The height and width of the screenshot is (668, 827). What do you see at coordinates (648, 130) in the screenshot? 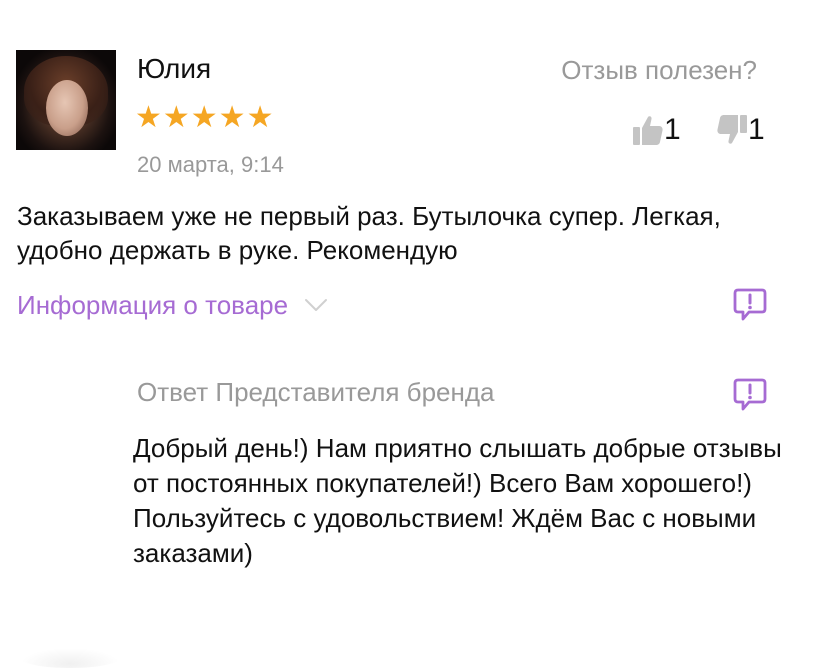
I see `thumbs-up-icon` at bounding box center [648, 130].